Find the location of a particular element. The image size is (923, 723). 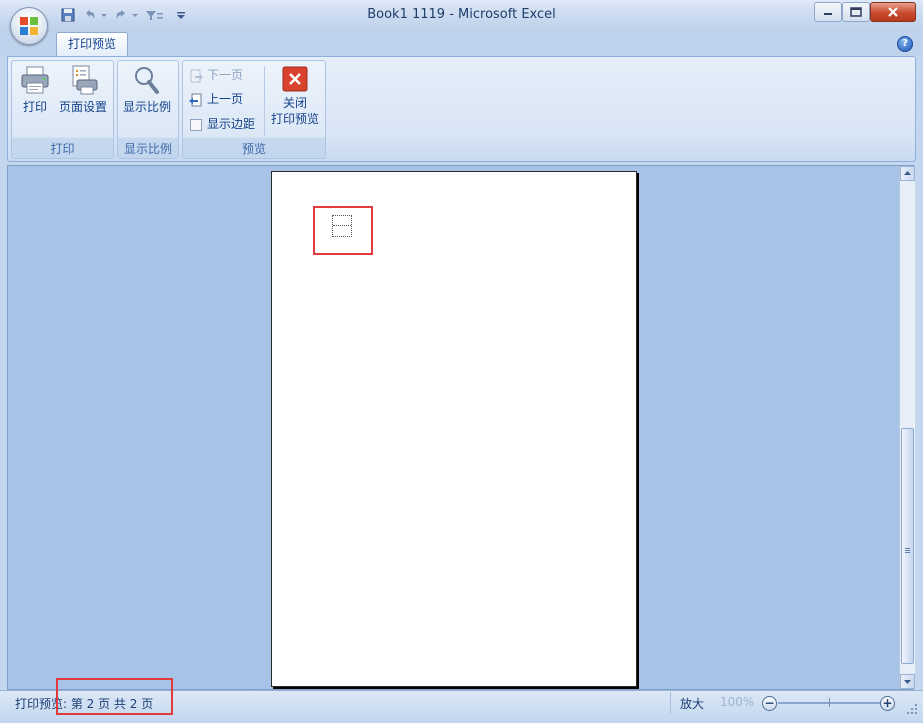

previous-page-button: 上一页 is located at coordinates (215, 99).